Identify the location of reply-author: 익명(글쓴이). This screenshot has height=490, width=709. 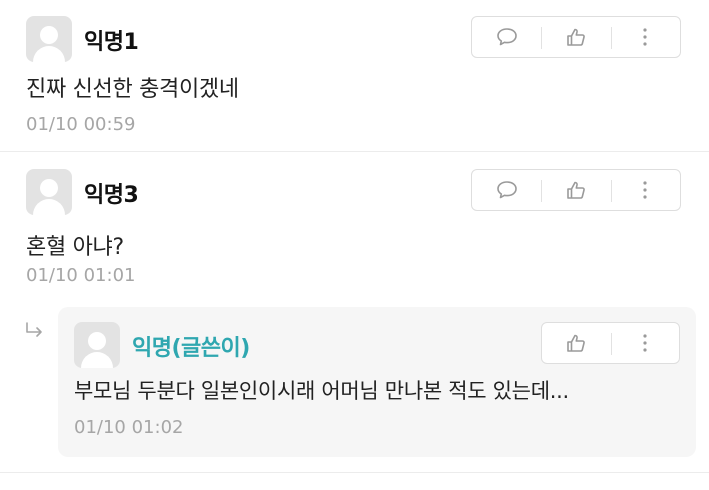
(191, 346).